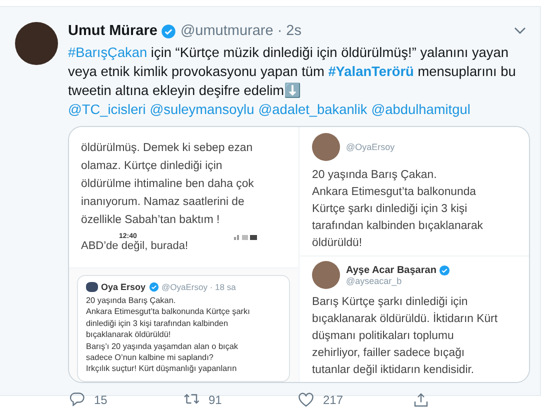  What do you see at coordinates (421, 400) in the screenshot?
I see `share-icon` at bounding box center [421, 400].